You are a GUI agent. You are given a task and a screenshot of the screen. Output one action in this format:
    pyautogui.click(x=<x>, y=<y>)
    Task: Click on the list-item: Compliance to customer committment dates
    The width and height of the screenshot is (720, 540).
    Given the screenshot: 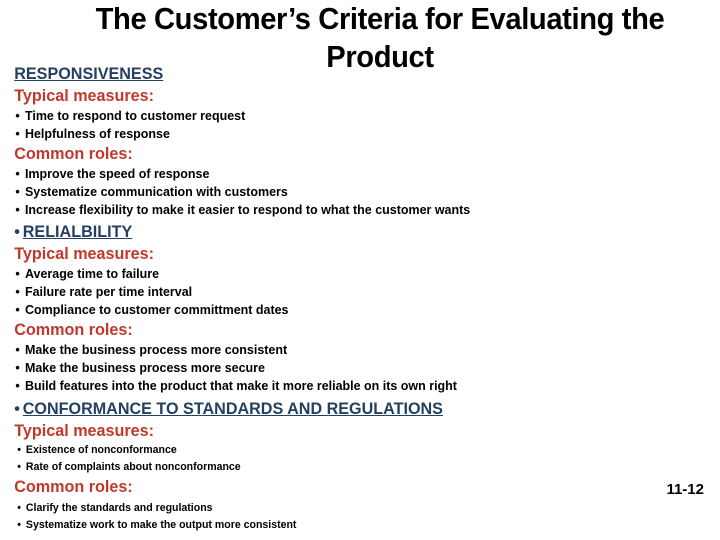 What is the action you would take?
    pyautogui.click(x=345, y=310)
    